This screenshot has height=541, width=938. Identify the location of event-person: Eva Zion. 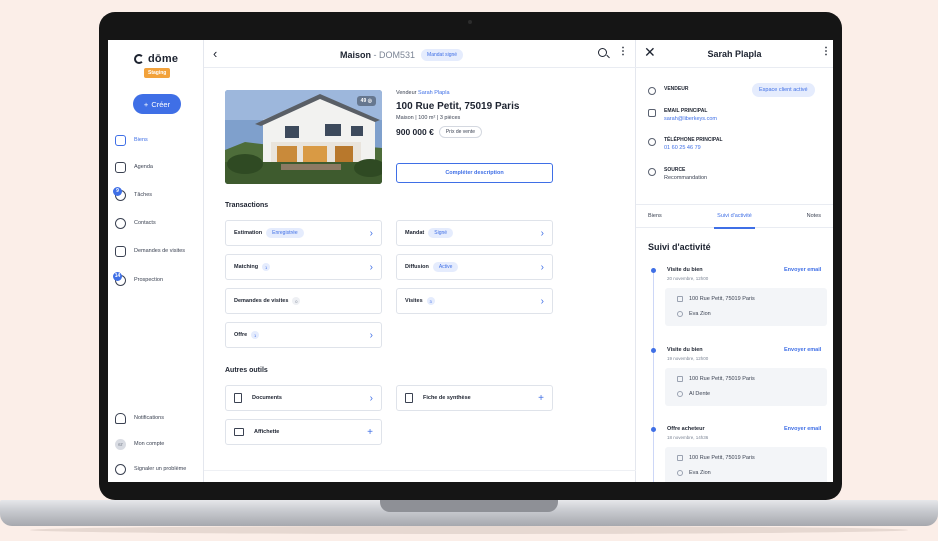
(694, 473).